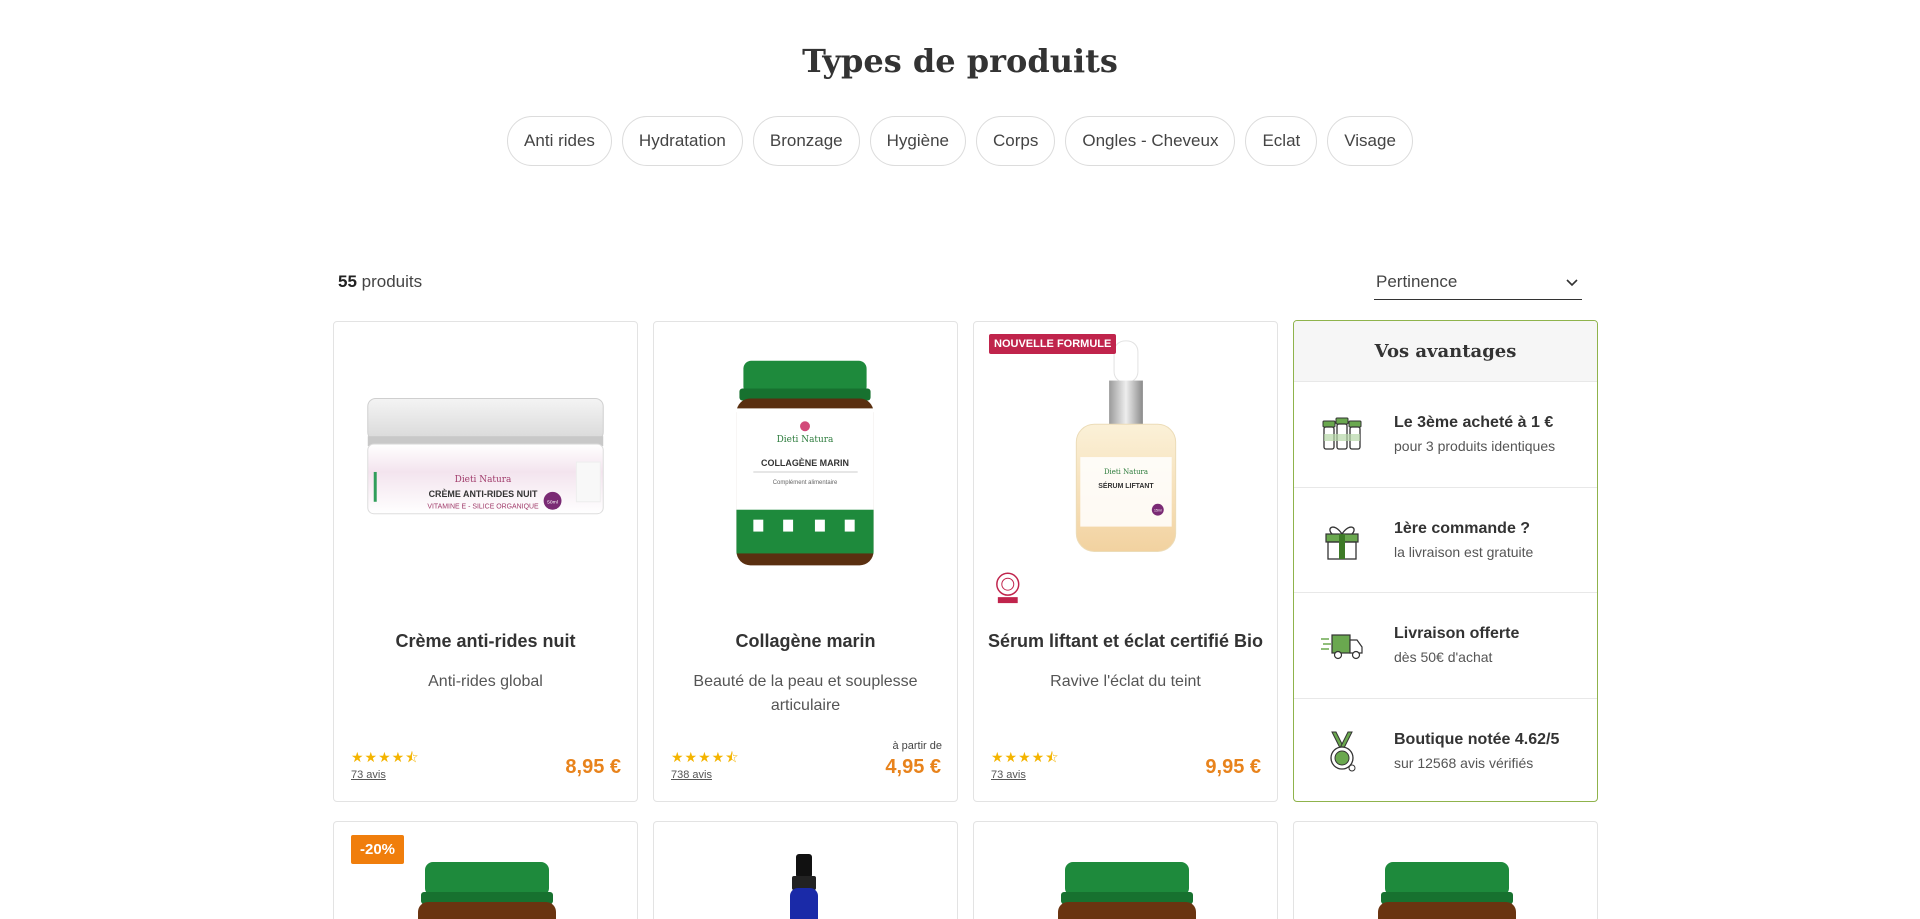  Describe the element at coordinates (1464, 762) in the screenshot. I see `advantage-sub: sur 12568 avis vérifiés` at that location.